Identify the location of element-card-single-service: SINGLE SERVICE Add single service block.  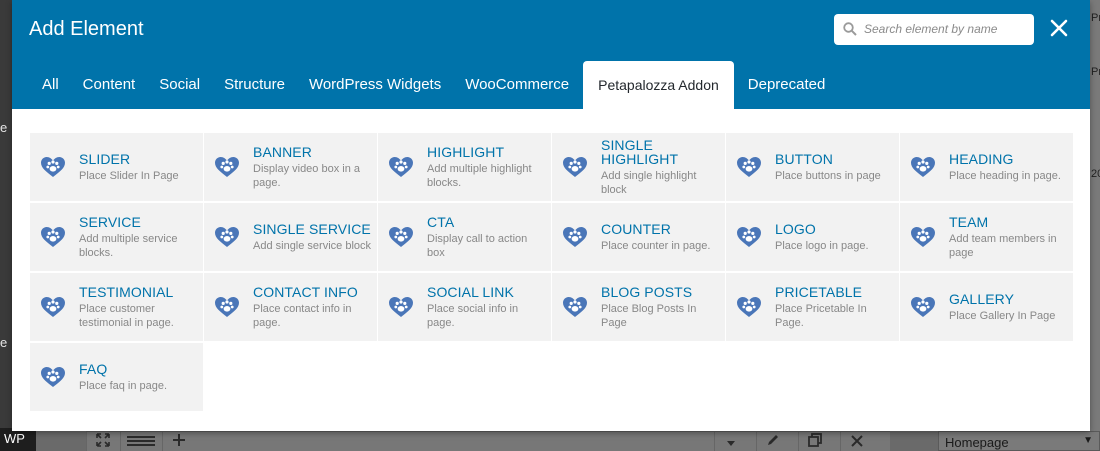
(290, 237).